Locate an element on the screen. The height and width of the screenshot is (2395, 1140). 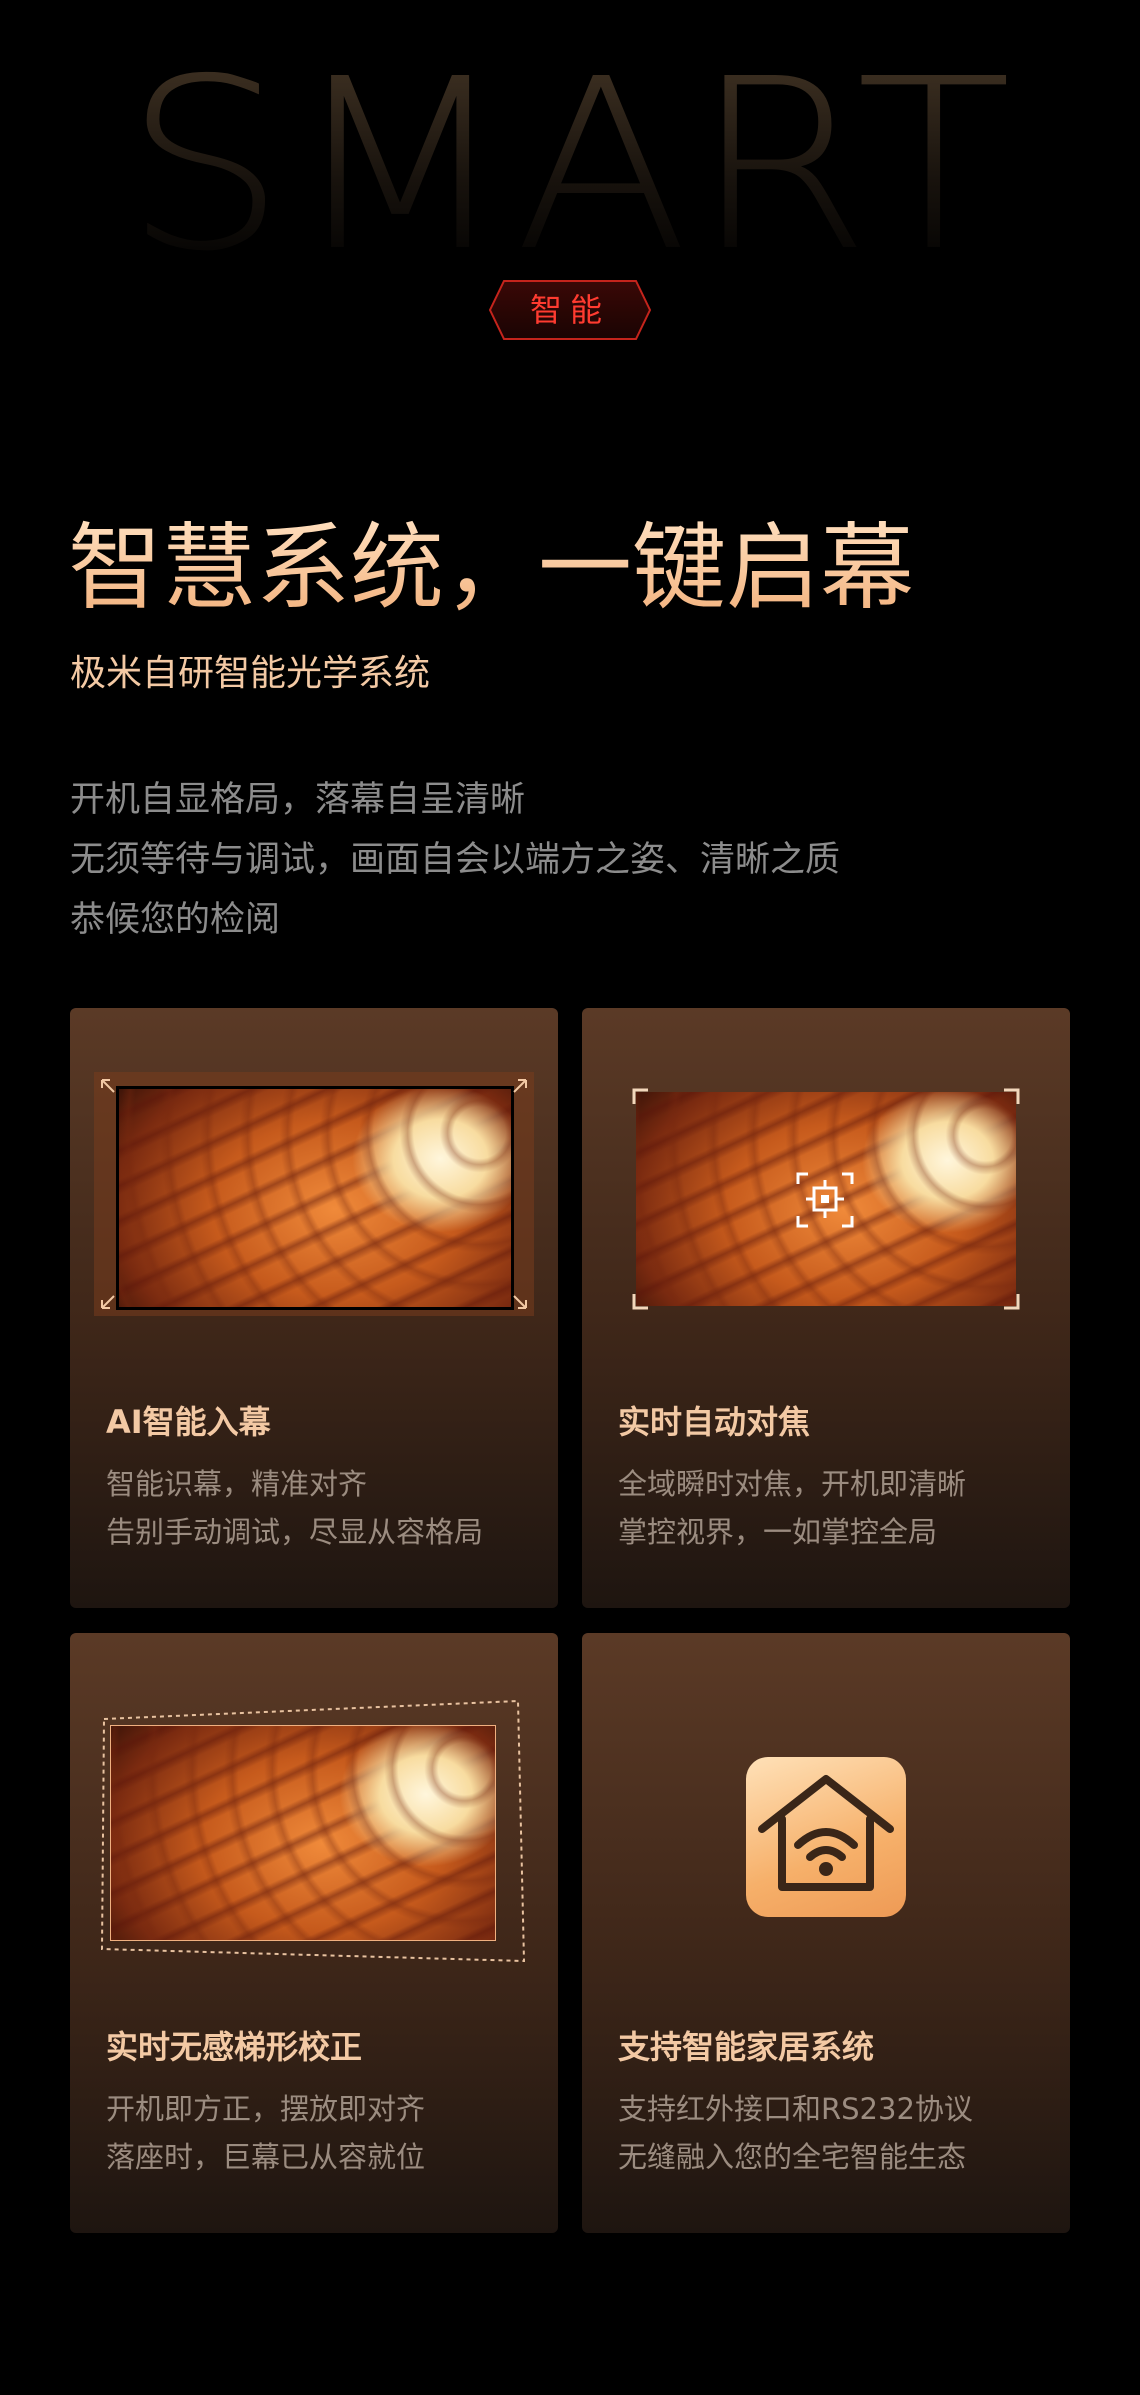
keystone-icon is located at coordinates (320, 1834).